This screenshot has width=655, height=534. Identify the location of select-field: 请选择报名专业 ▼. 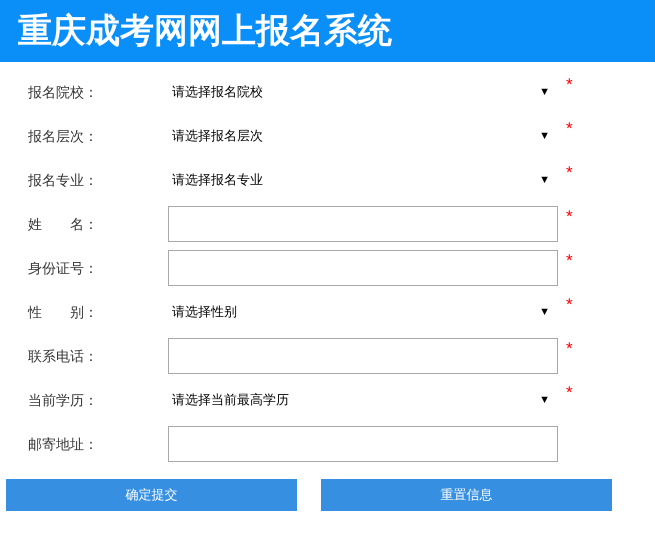
(363, 180).